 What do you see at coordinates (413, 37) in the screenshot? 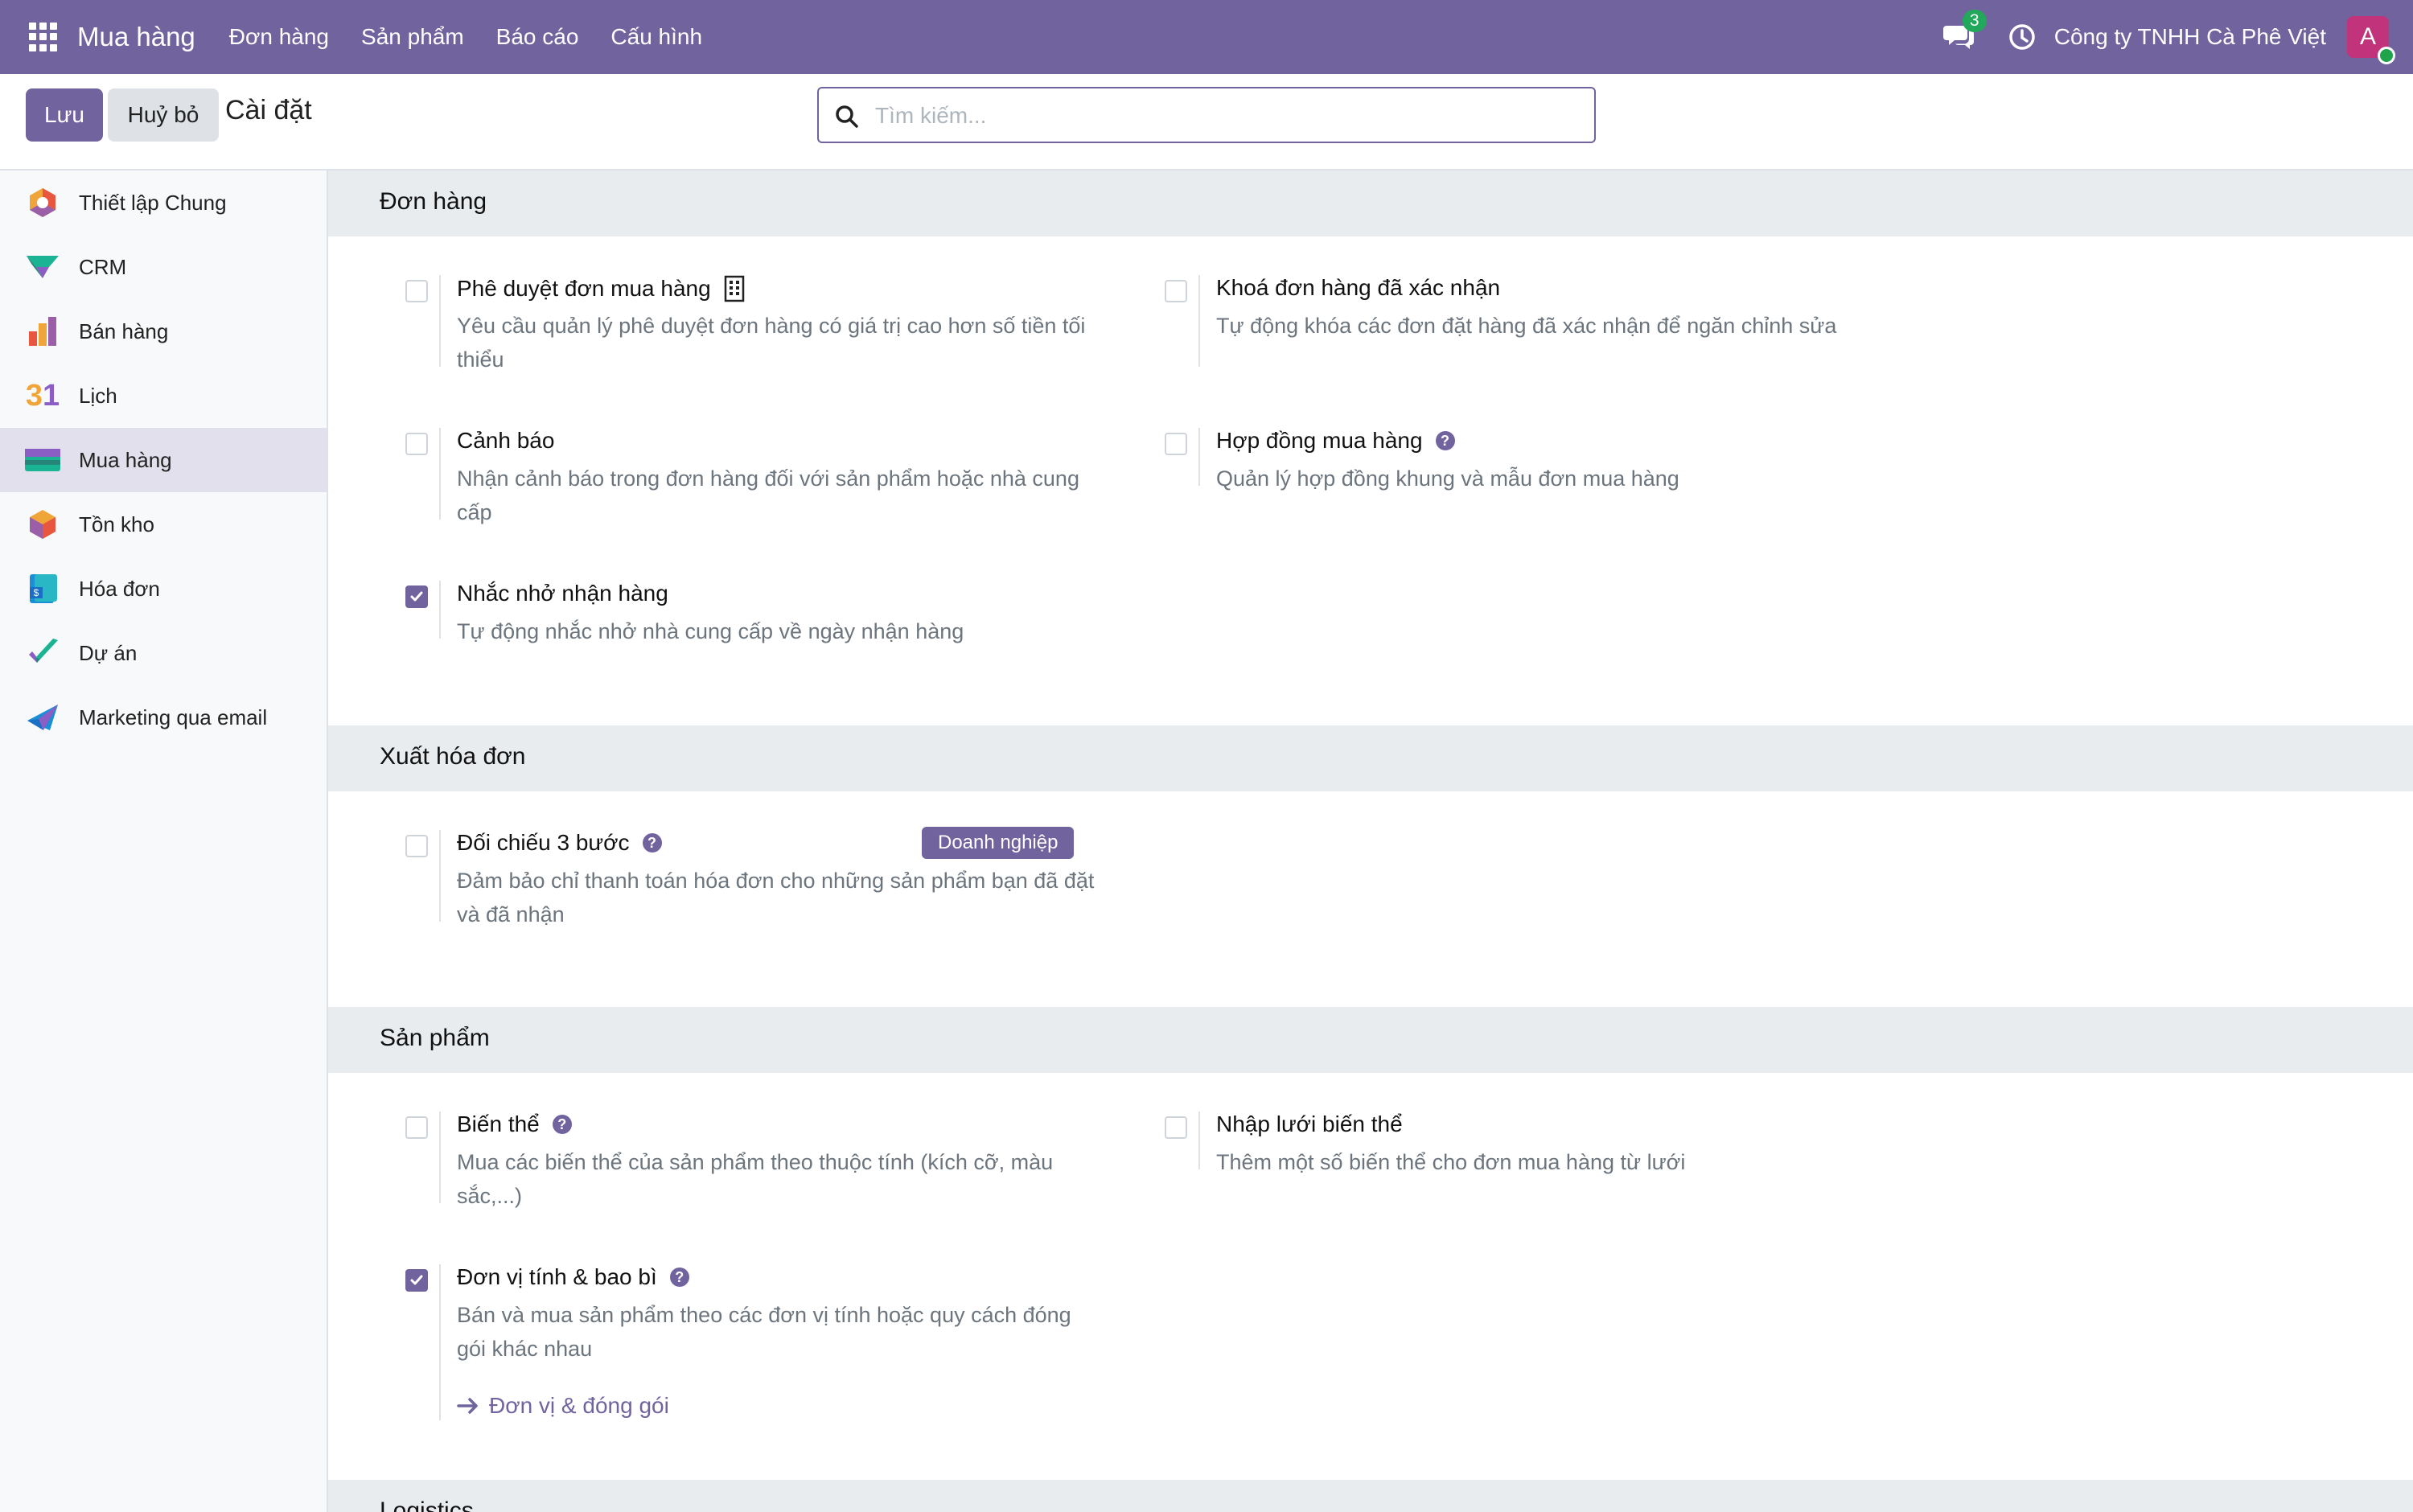
I see `menu-products: Sản phẩm` at bounding box center [413, 37].